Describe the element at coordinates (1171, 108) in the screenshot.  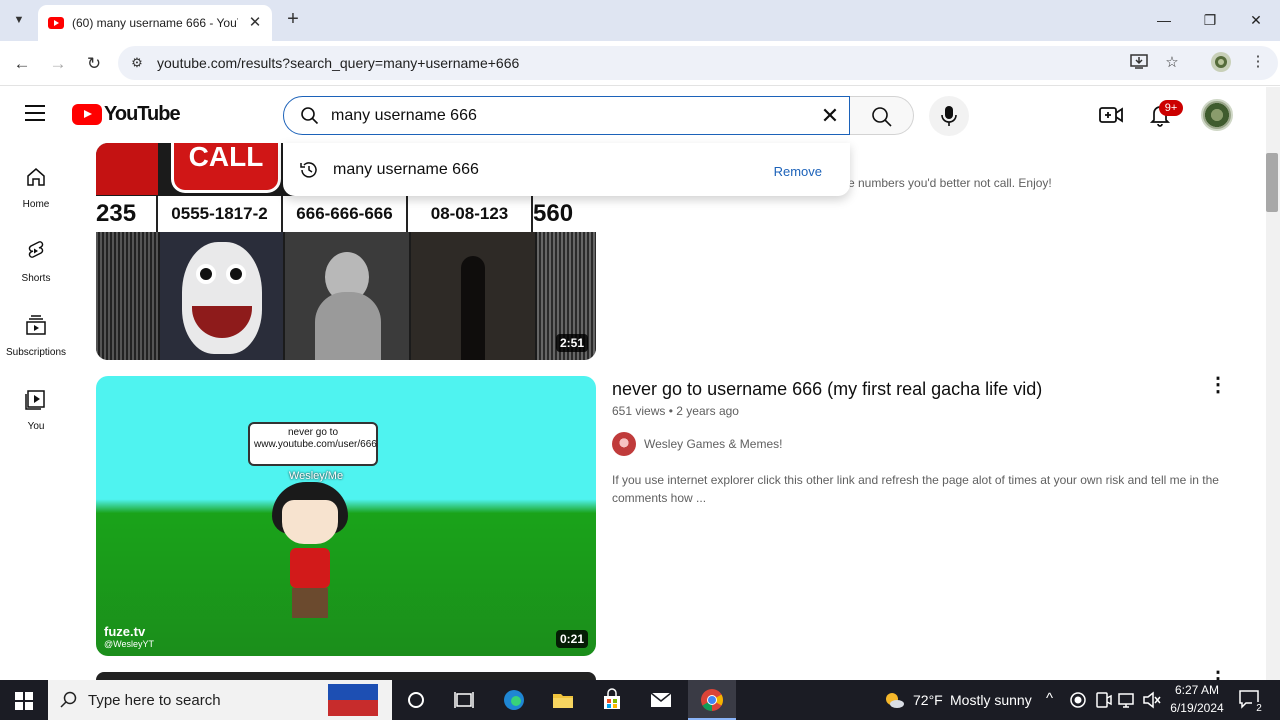
I see `notification-count-badge: 9+` at that location.